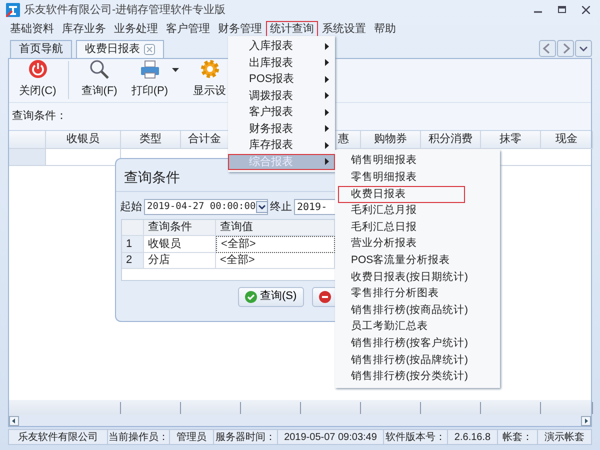 This screenshot has width=600, height=450. What do you see at coordinates (13, 10) in the screenshot?
I see `app-logo-icon` at bounding box center [13, 10].